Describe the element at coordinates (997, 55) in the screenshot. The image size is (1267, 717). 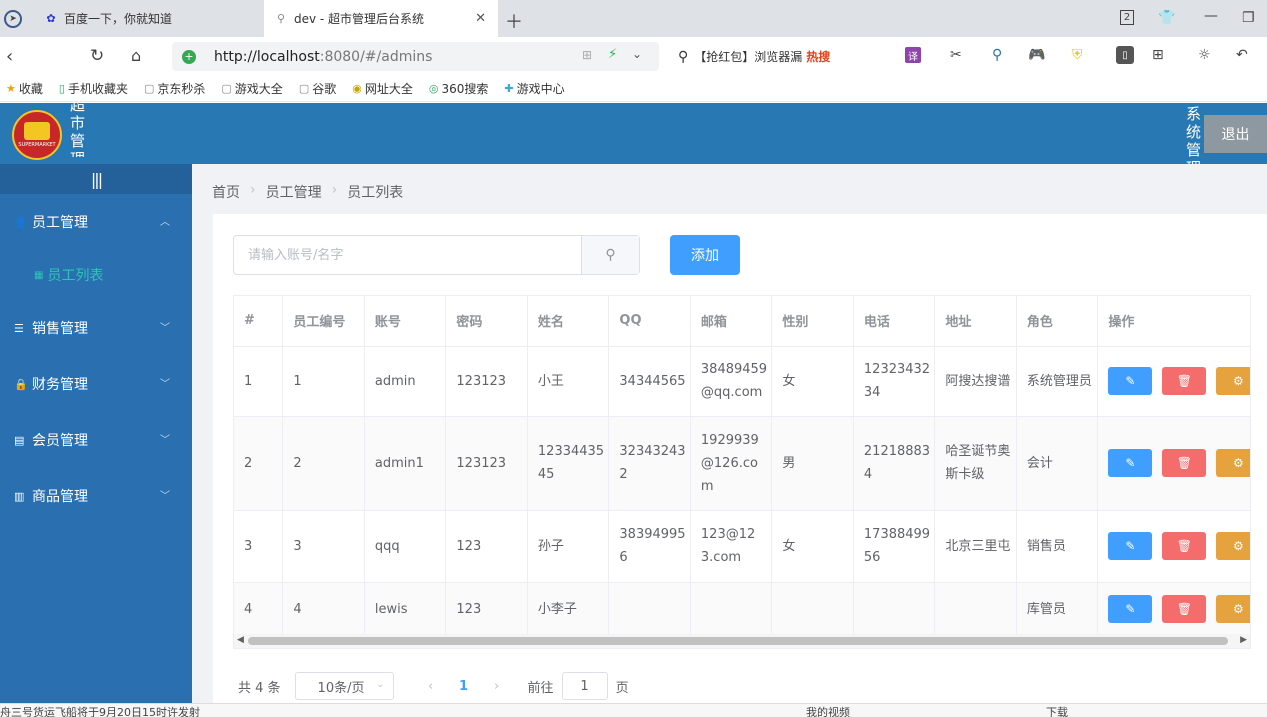
I see `magnifier-icon: ⚲` at that location.